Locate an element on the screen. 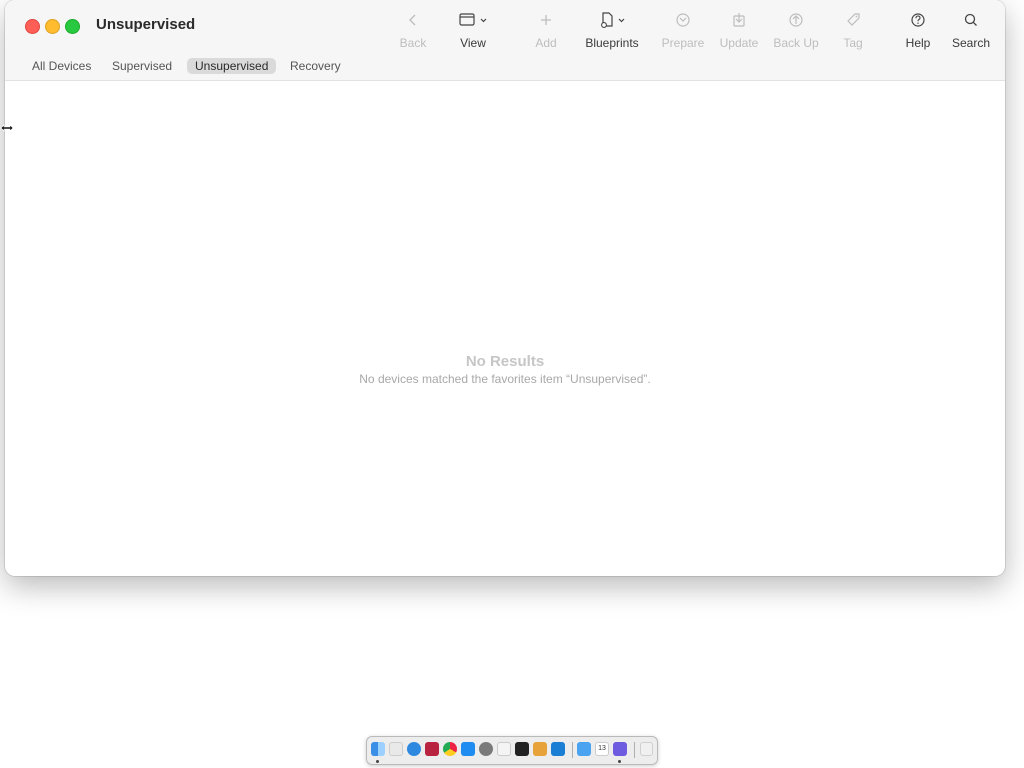  no-results-title: No Results is located at coordinates (505, 361).